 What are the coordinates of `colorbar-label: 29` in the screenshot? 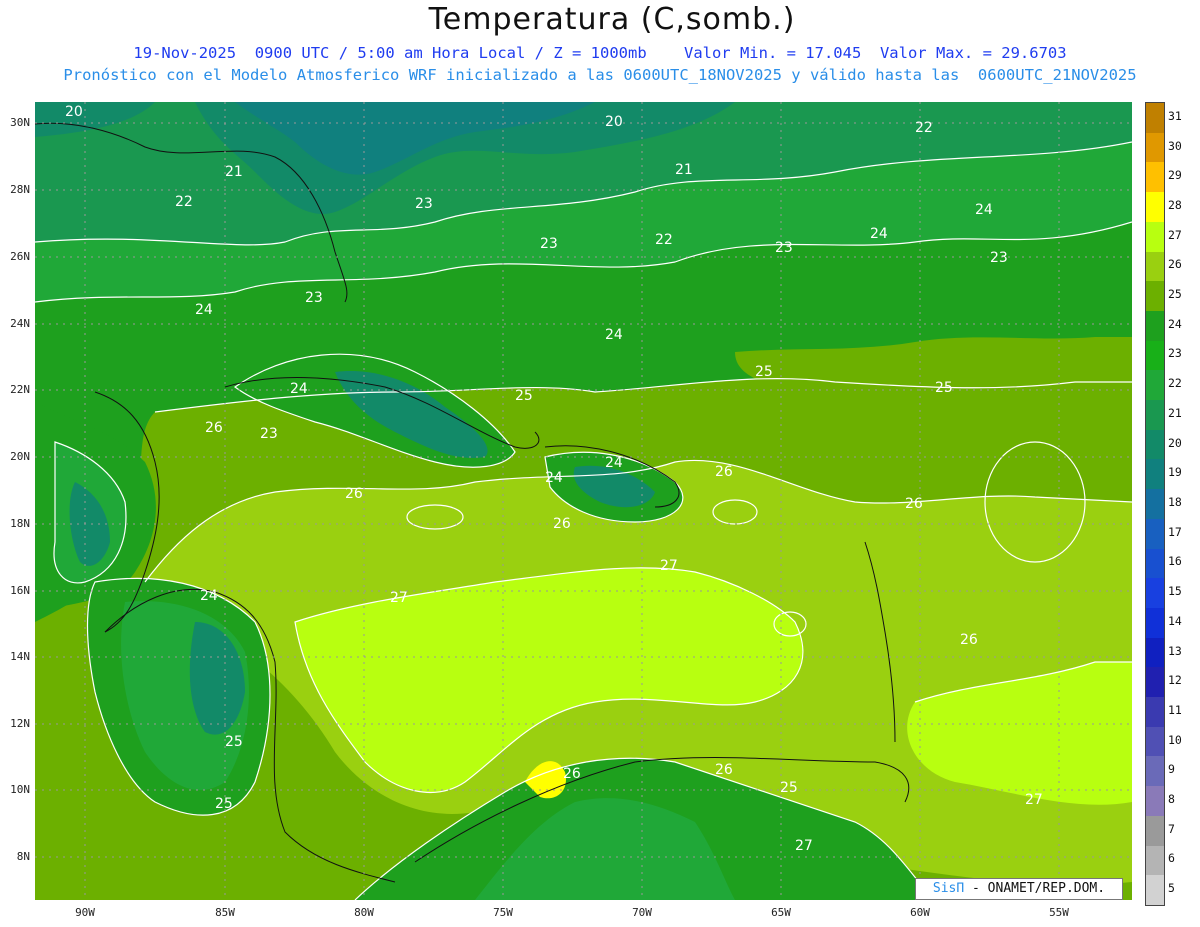 It's located at (1175, 175).